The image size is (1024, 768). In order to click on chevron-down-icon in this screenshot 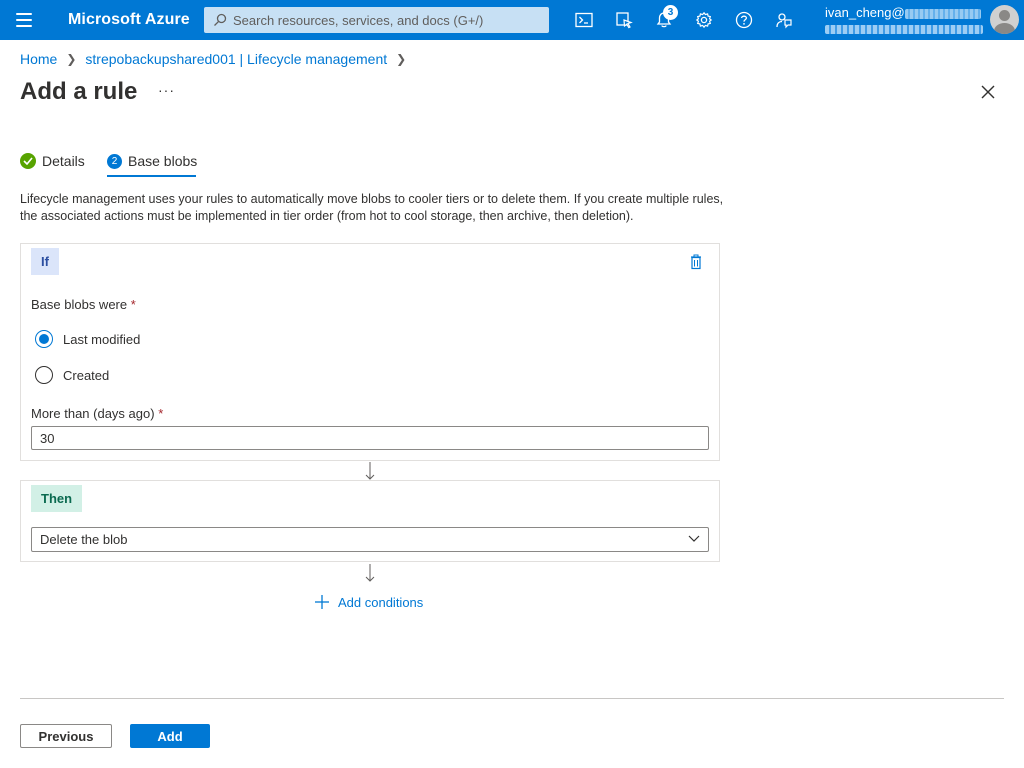, I will do `click(694, 538)`.